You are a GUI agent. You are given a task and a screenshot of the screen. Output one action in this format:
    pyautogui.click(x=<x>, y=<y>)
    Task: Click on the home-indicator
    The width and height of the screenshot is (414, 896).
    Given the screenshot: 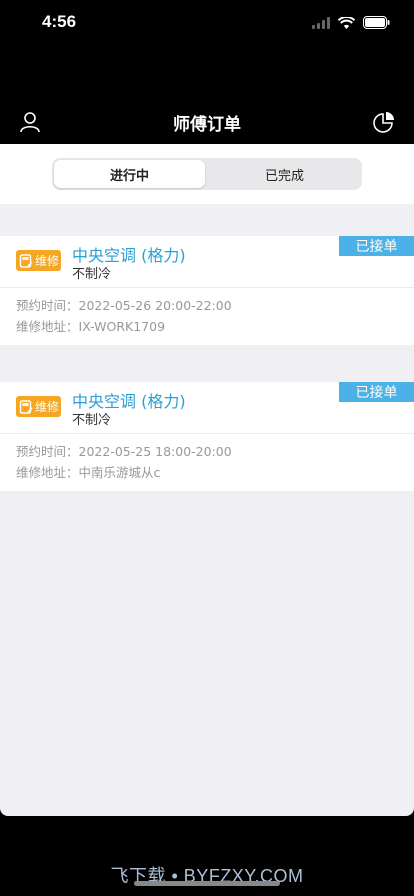 What is the action you would take?
    pyautogui.click(x=207, y=883)
    